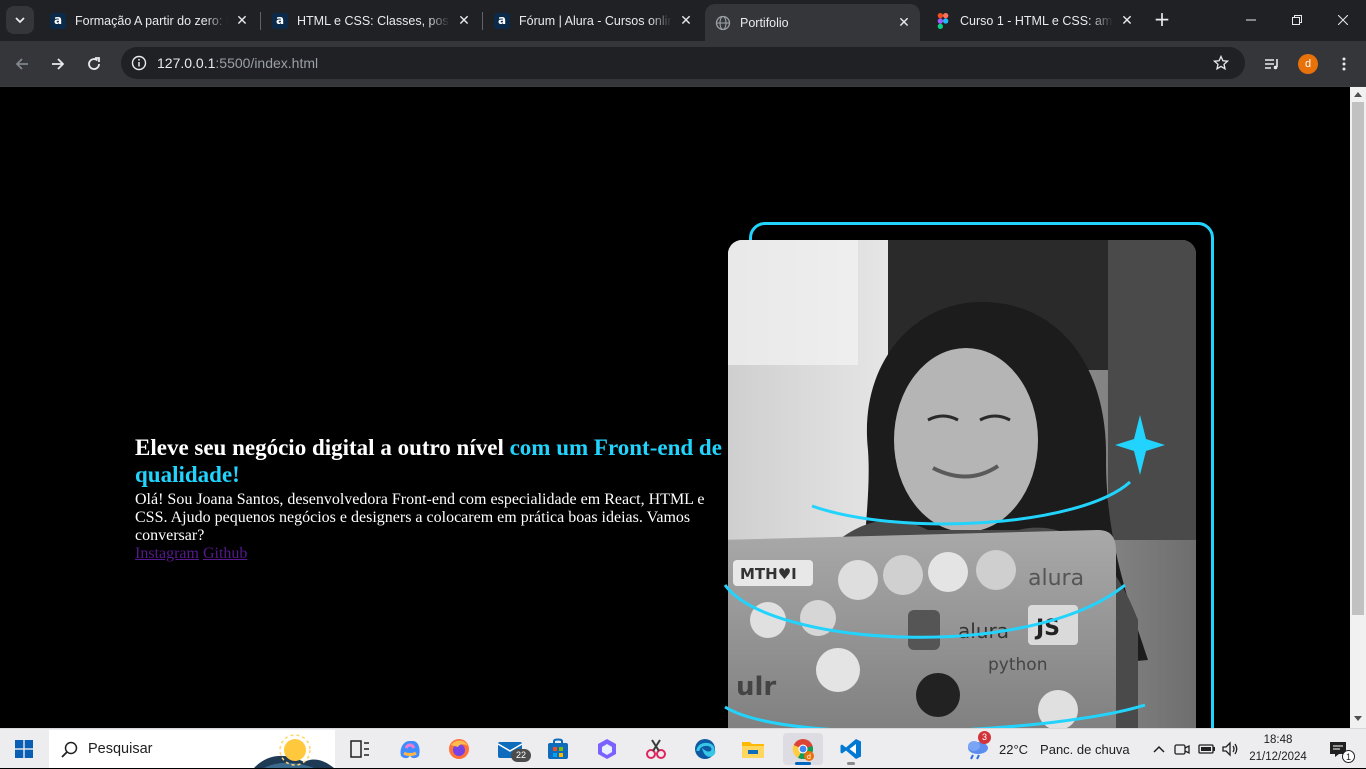  What do you see at coordinates (521, 755) in the screenshot?
I see `mail-badge: 22` at bounding box center [521, 755].